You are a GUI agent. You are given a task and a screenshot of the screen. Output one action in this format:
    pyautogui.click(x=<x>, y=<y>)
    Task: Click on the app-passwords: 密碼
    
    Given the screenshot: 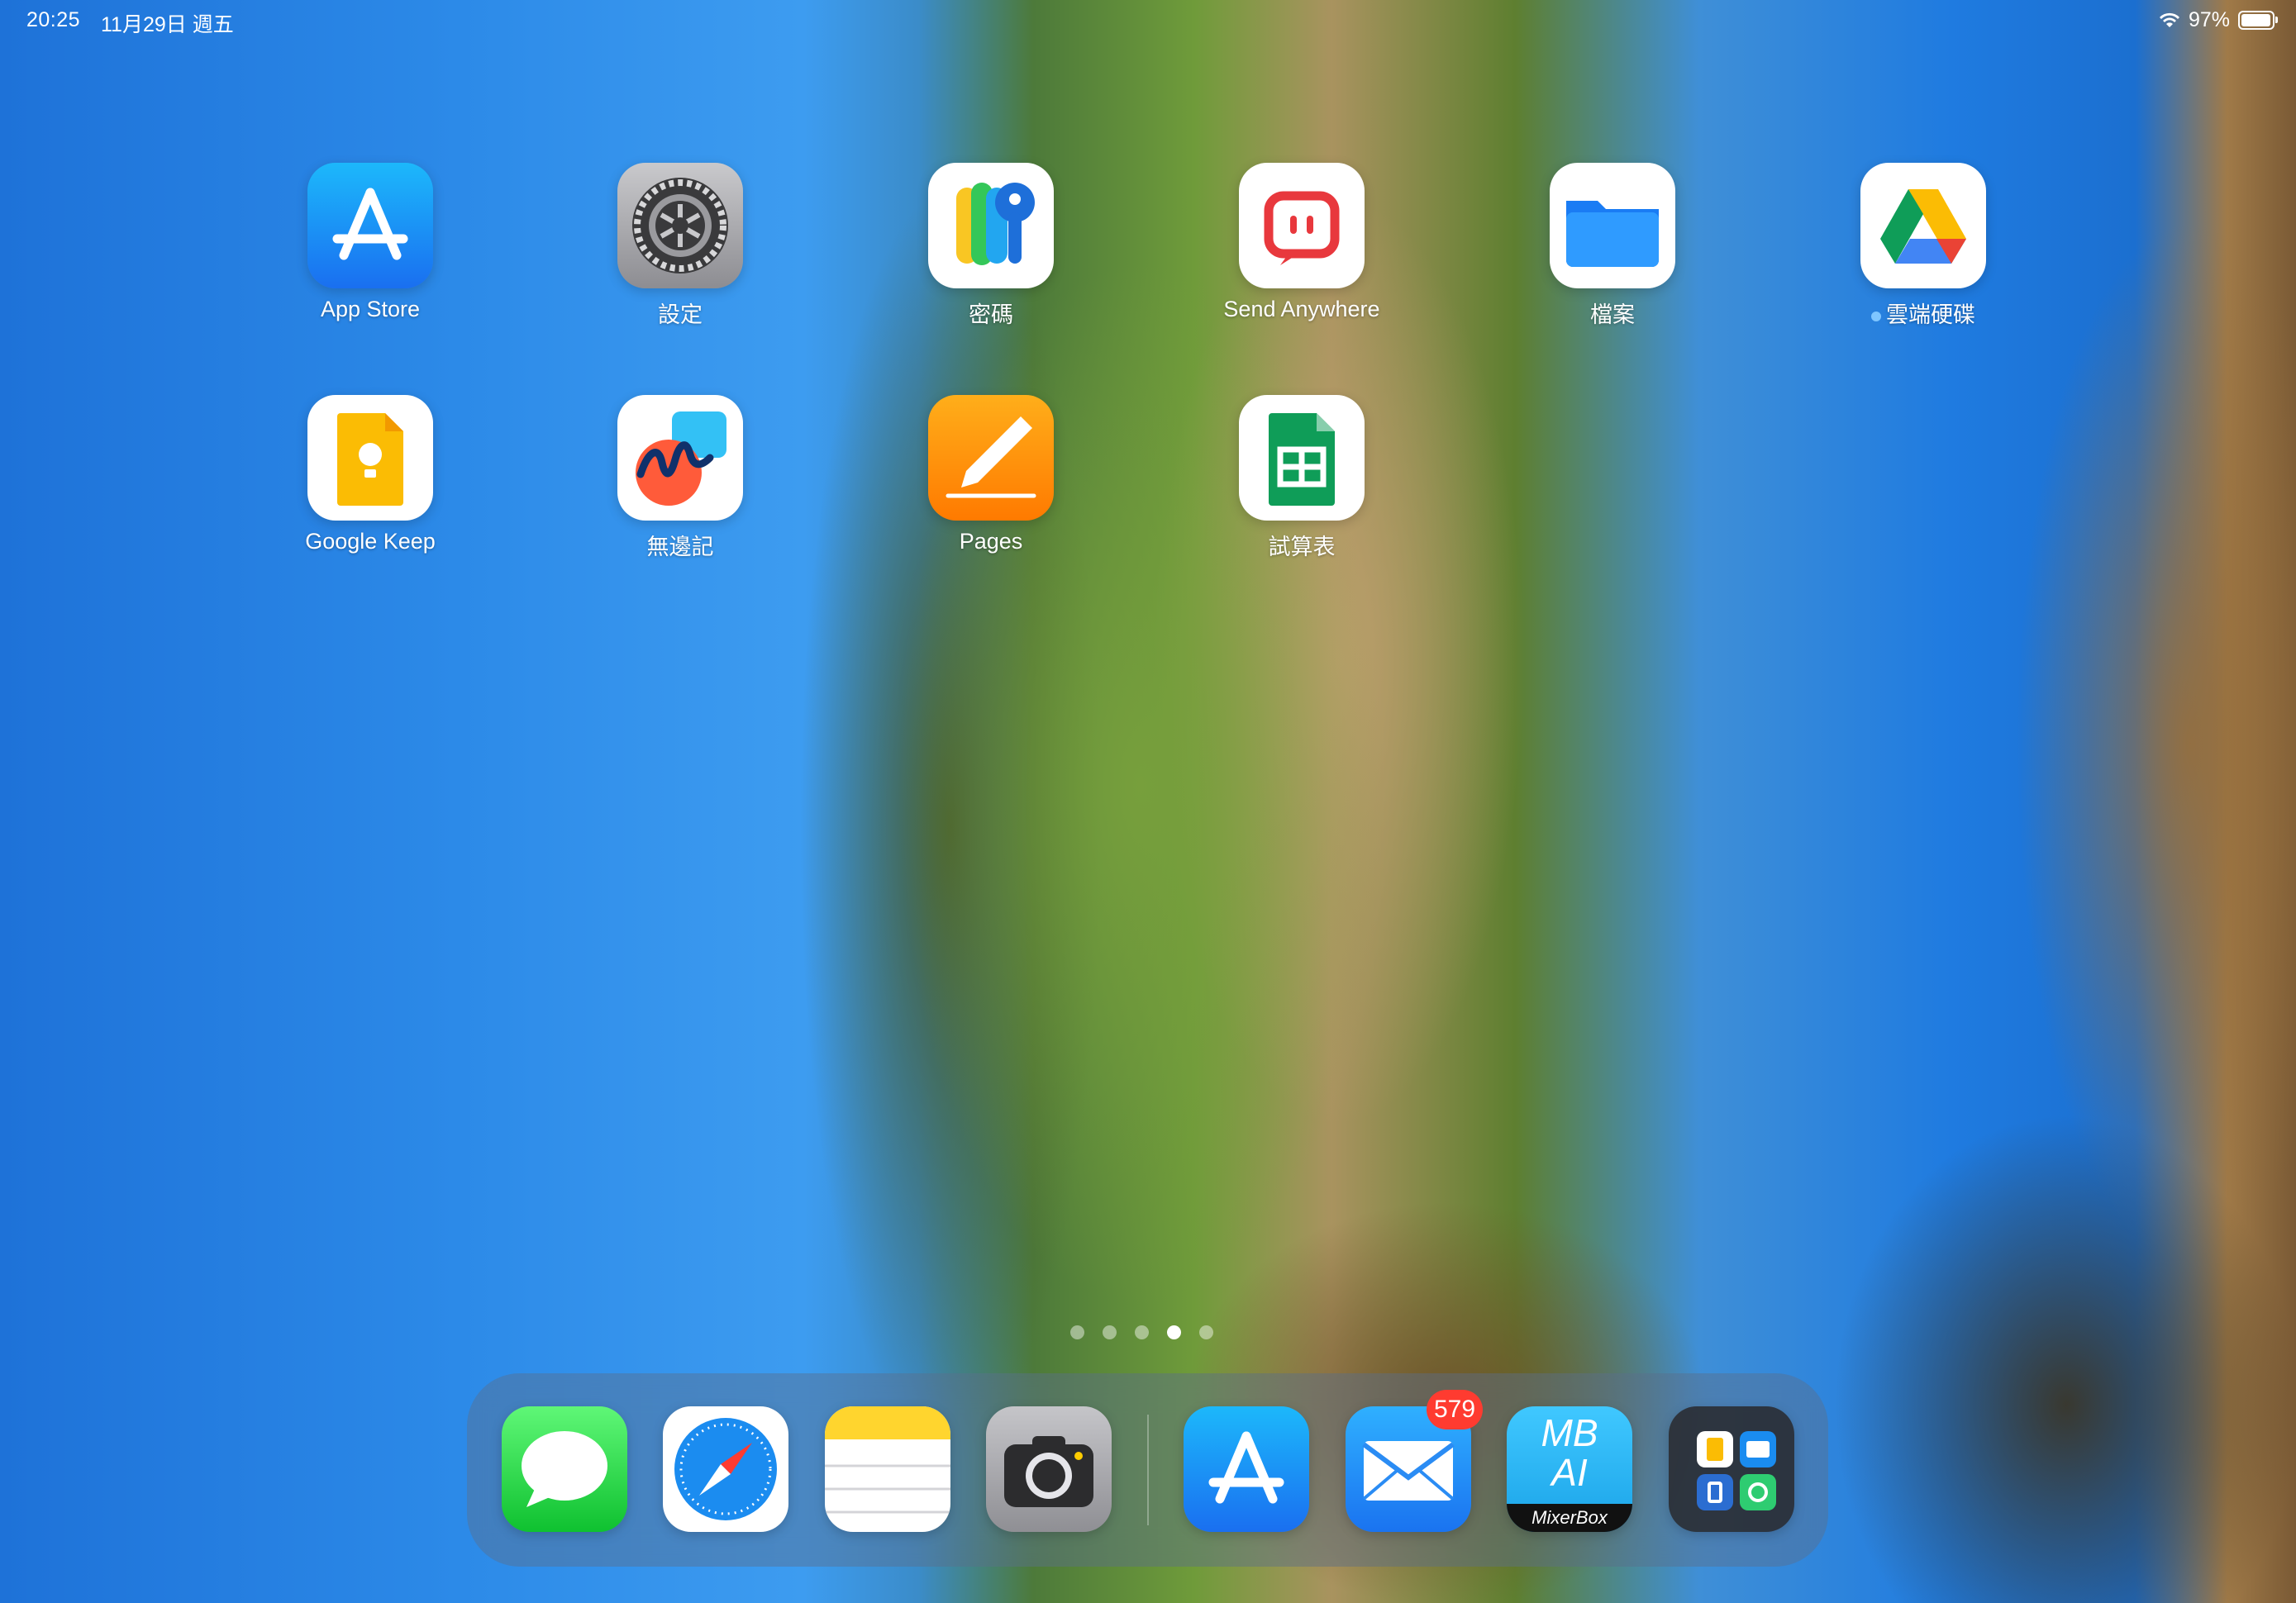 What is the action you would take?
    pyautogui.click(x=991, y=246)
    